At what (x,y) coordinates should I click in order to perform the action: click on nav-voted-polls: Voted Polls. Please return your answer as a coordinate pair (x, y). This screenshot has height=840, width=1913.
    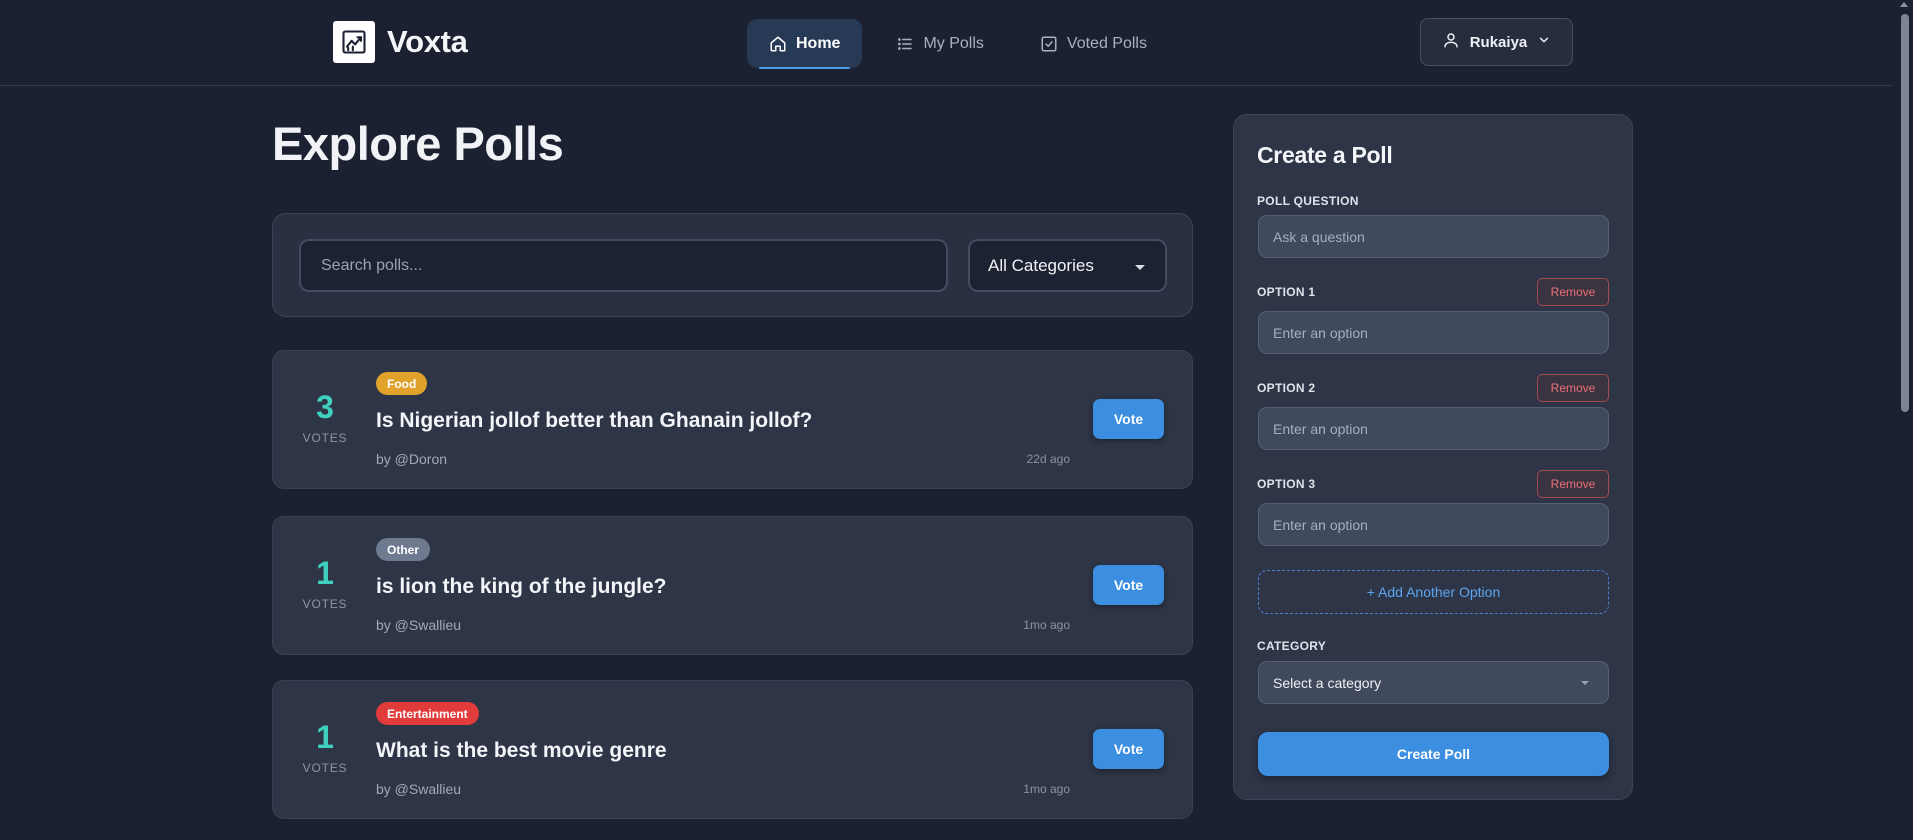
    Looking at the image, I should click on (1093, 43).